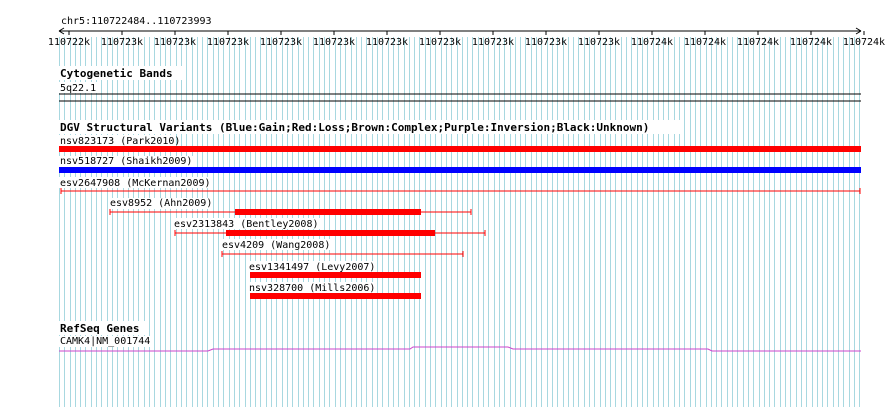 This screenshot has width=890, height=407. Describe the element at coordinates (459, 84) in the screenshot. I see `cytoband-track: Cytogenetic Bands 5q22.1` at that location.